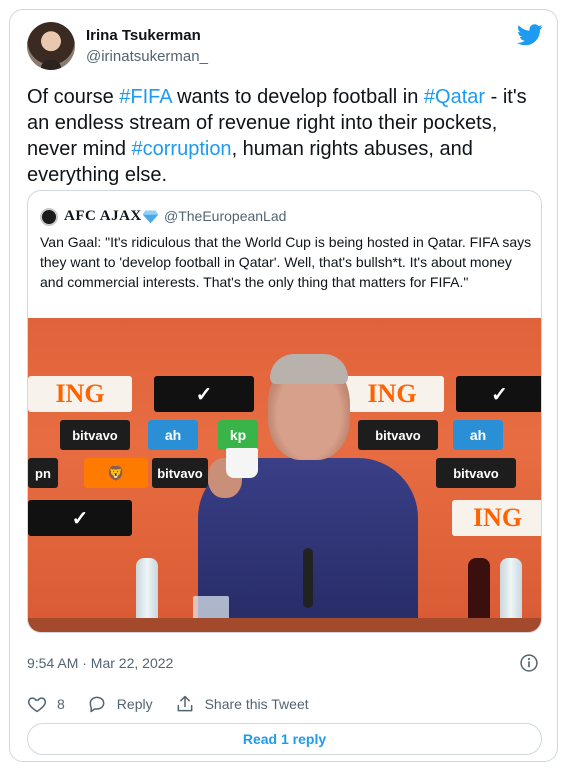 Image resolution: width=566 pixels, height=771 pixels. I want to click on hashtag-qatar: #Qatar, so click(454, 97).